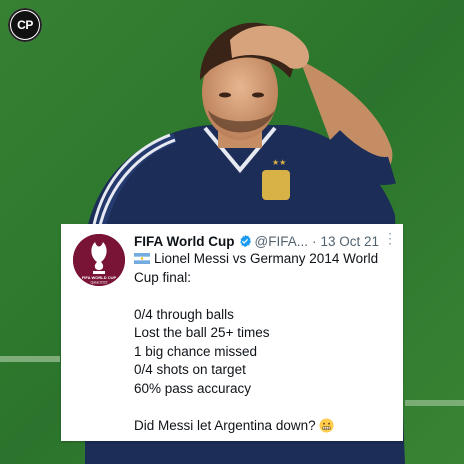 The width and height of the screenshot is (464, 464). What do you see at coordinates (349, 241) in the screenshot?
I see `tweet-date: 13 Oct 21` at bounding box center [349, 241].